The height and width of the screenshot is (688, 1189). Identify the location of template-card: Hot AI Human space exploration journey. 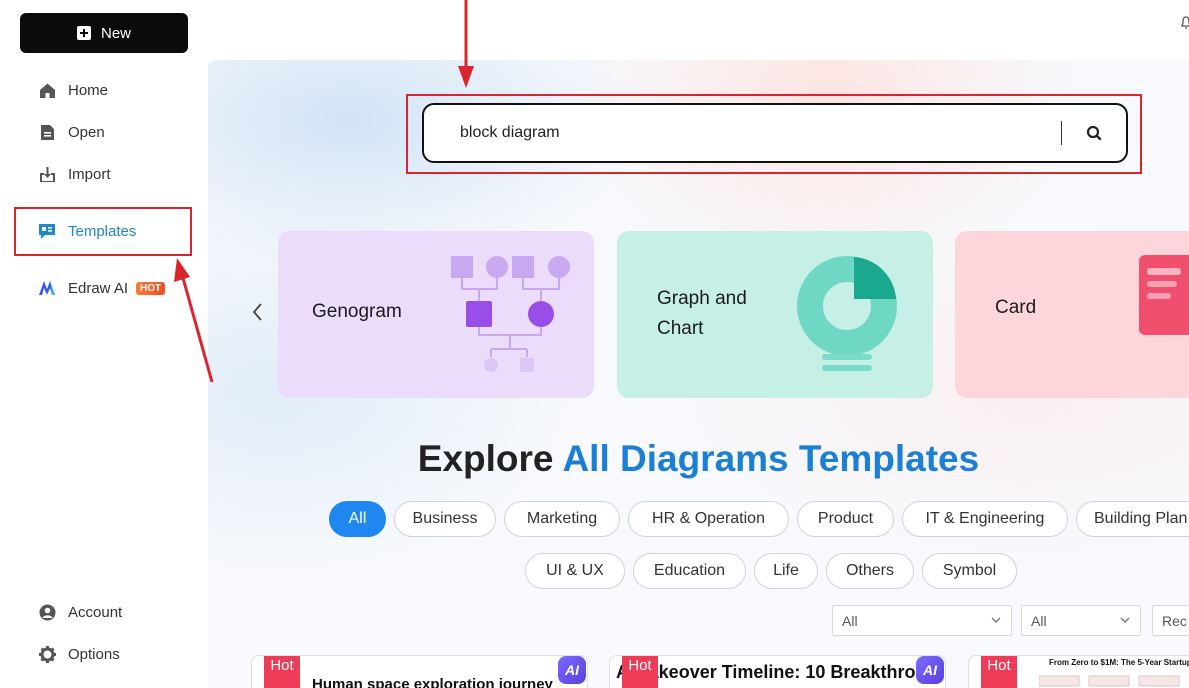
(419, 671).